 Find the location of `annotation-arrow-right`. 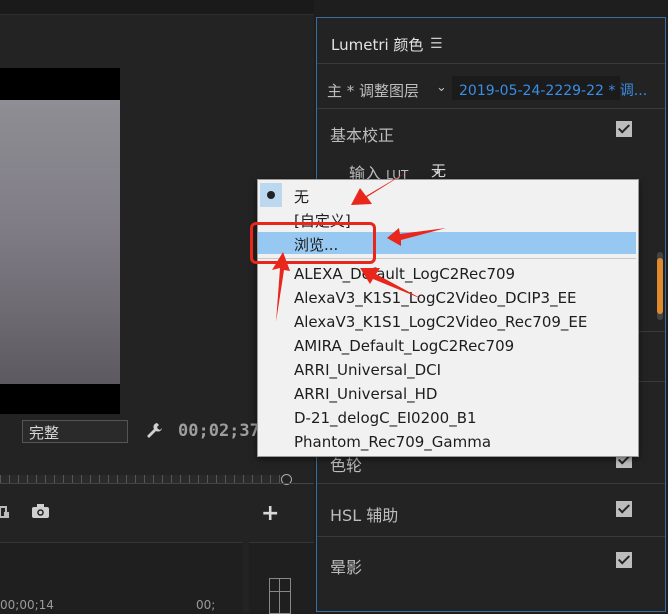

annotation-arrow-right is located at coordinates (416, 237).